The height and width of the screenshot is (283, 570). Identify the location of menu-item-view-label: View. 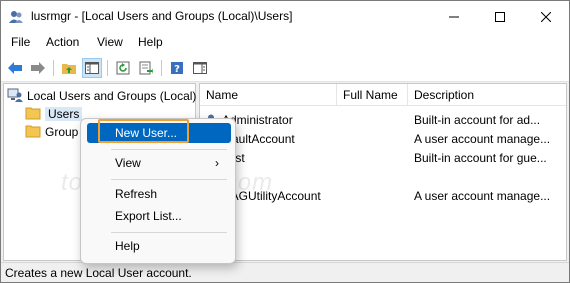
(128, 163).